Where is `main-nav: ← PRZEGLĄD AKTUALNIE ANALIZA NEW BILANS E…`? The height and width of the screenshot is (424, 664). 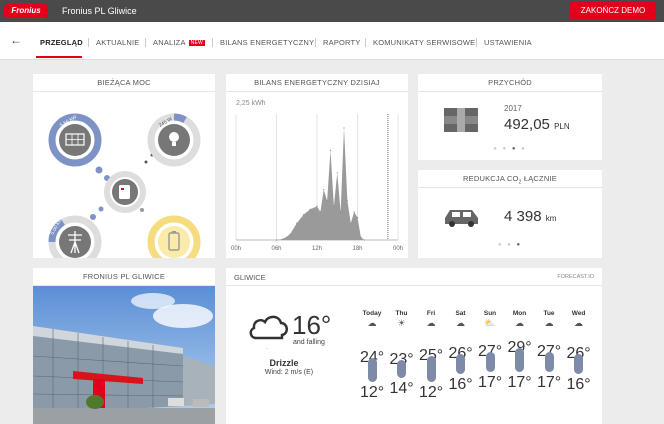 main-nav: ← PRZEGLĄD AKTUALNIE ANALIZA NEW BILANS E… is located at coordinates (332, 41).